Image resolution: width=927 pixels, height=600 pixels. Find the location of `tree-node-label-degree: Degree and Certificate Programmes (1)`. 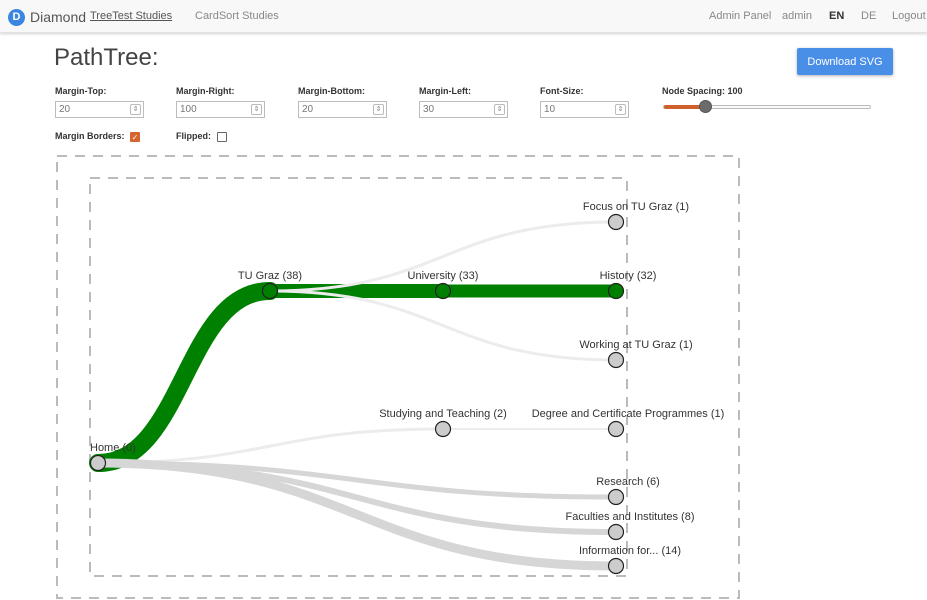

tree-node-label-degree: Degree and Certificate Programmes (1) is located at coordinates (628, 414).